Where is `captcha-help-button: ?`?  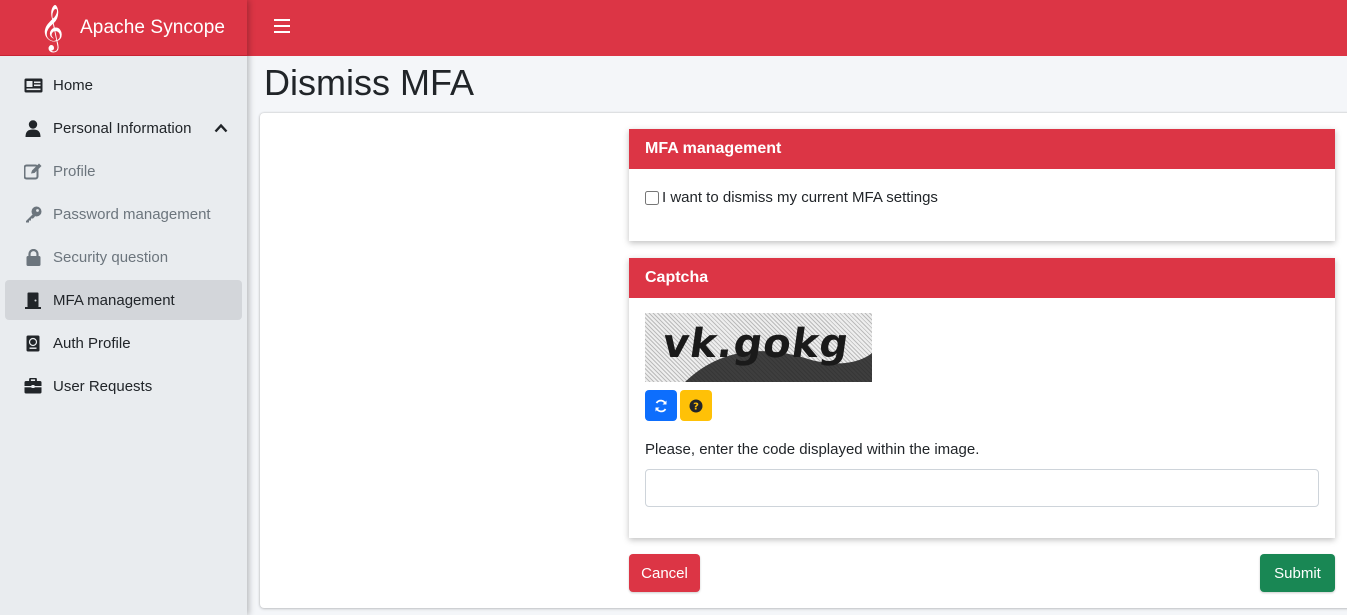
captcha-help-button: ? is located at coordinates (696, 405).